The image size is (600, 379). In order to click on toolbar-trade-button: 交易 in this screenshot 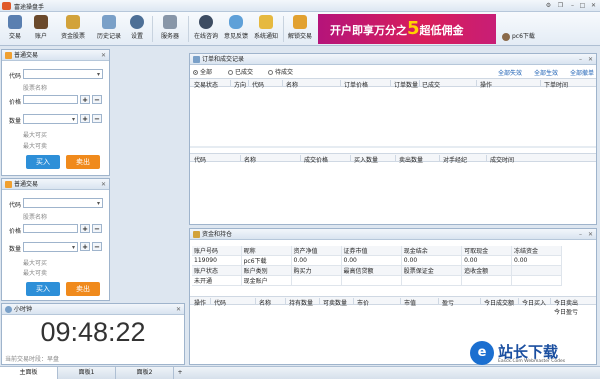, I will do `click(15, 29)`.